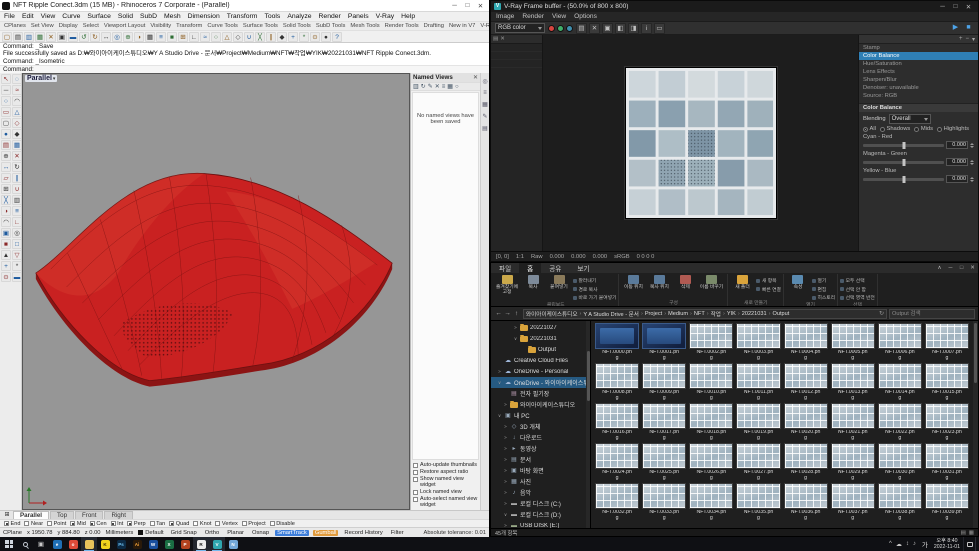 This screenshot has width=979, height=551. I want to click on file-explorer-icon, so click(89, 544).